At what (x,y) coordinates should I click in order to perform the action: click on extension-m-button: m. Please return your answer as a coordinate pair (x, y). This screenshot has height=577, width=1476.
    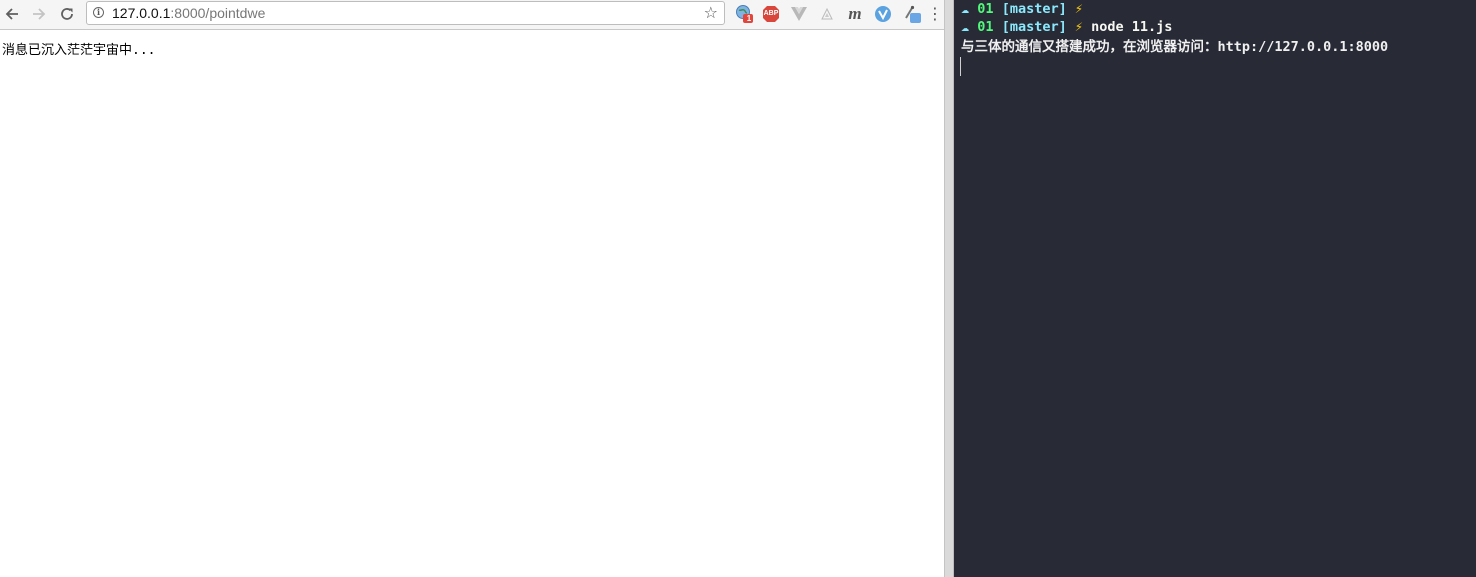
    Looking at the image, I should click on (855, 14).